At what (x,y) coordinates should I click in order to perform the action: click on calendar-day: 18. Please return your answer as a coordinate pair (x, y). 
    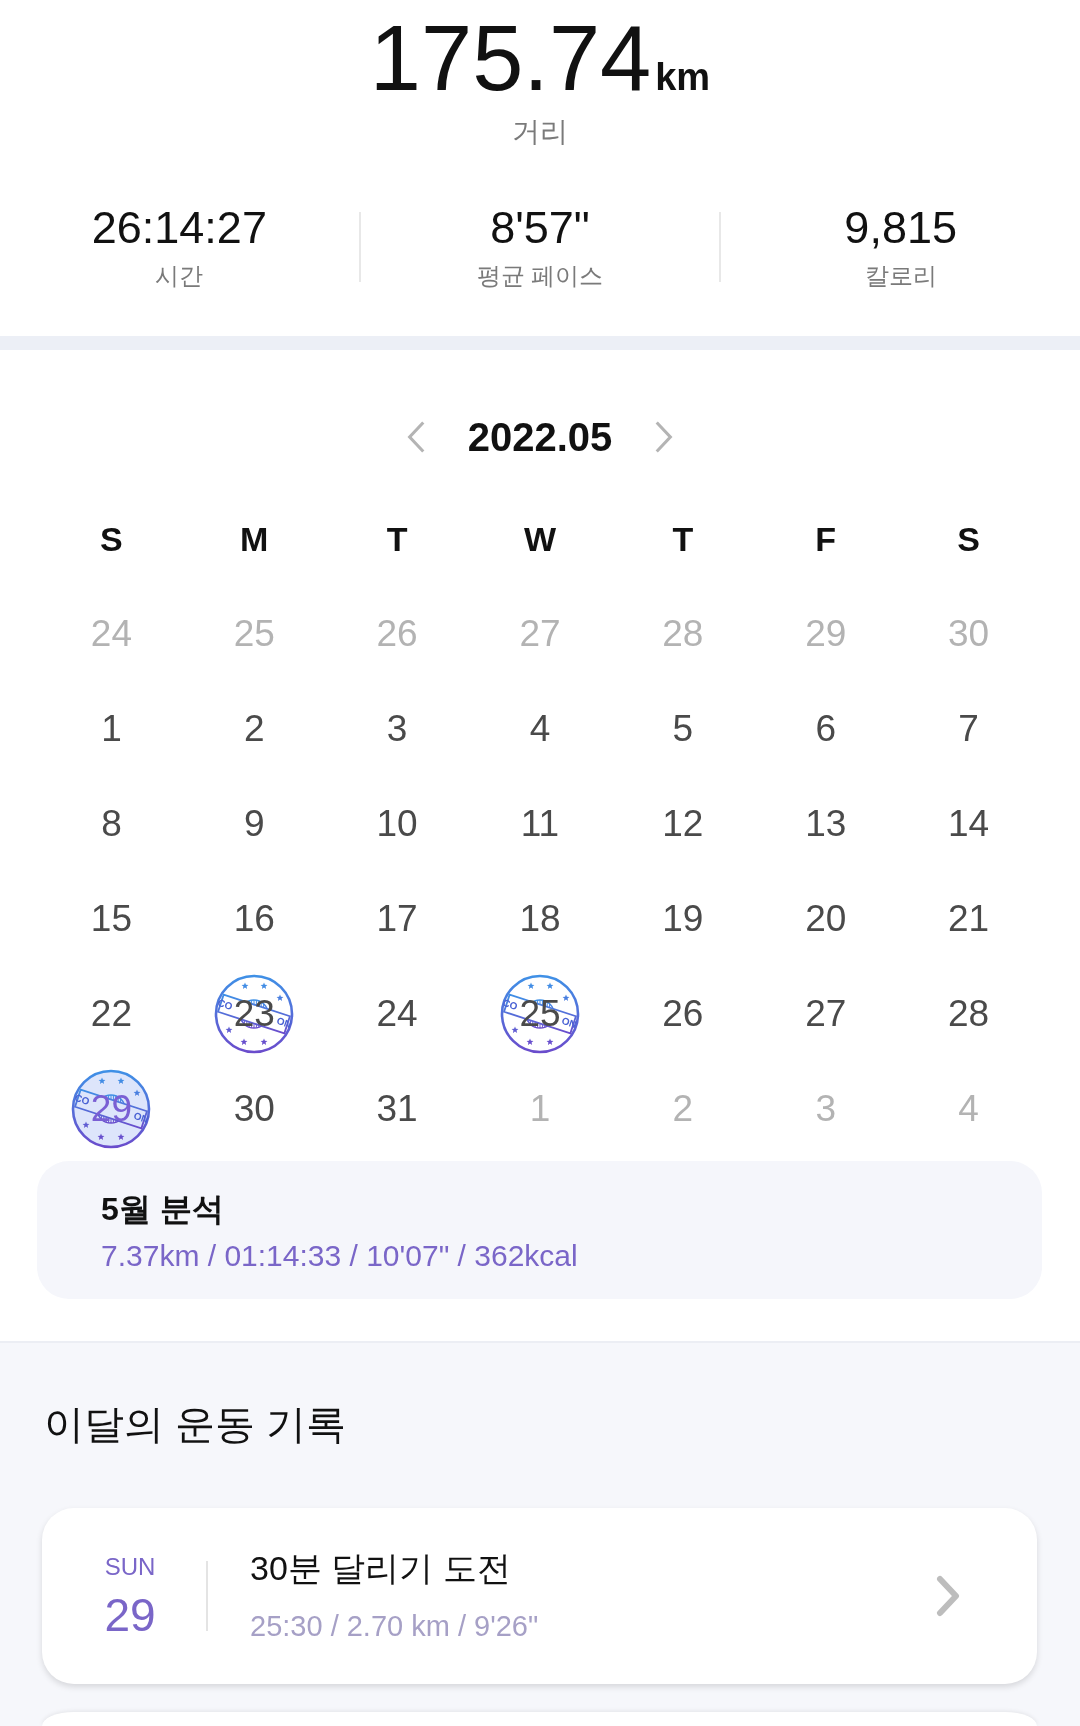
    Looking at the image, I should click on (540, 918).